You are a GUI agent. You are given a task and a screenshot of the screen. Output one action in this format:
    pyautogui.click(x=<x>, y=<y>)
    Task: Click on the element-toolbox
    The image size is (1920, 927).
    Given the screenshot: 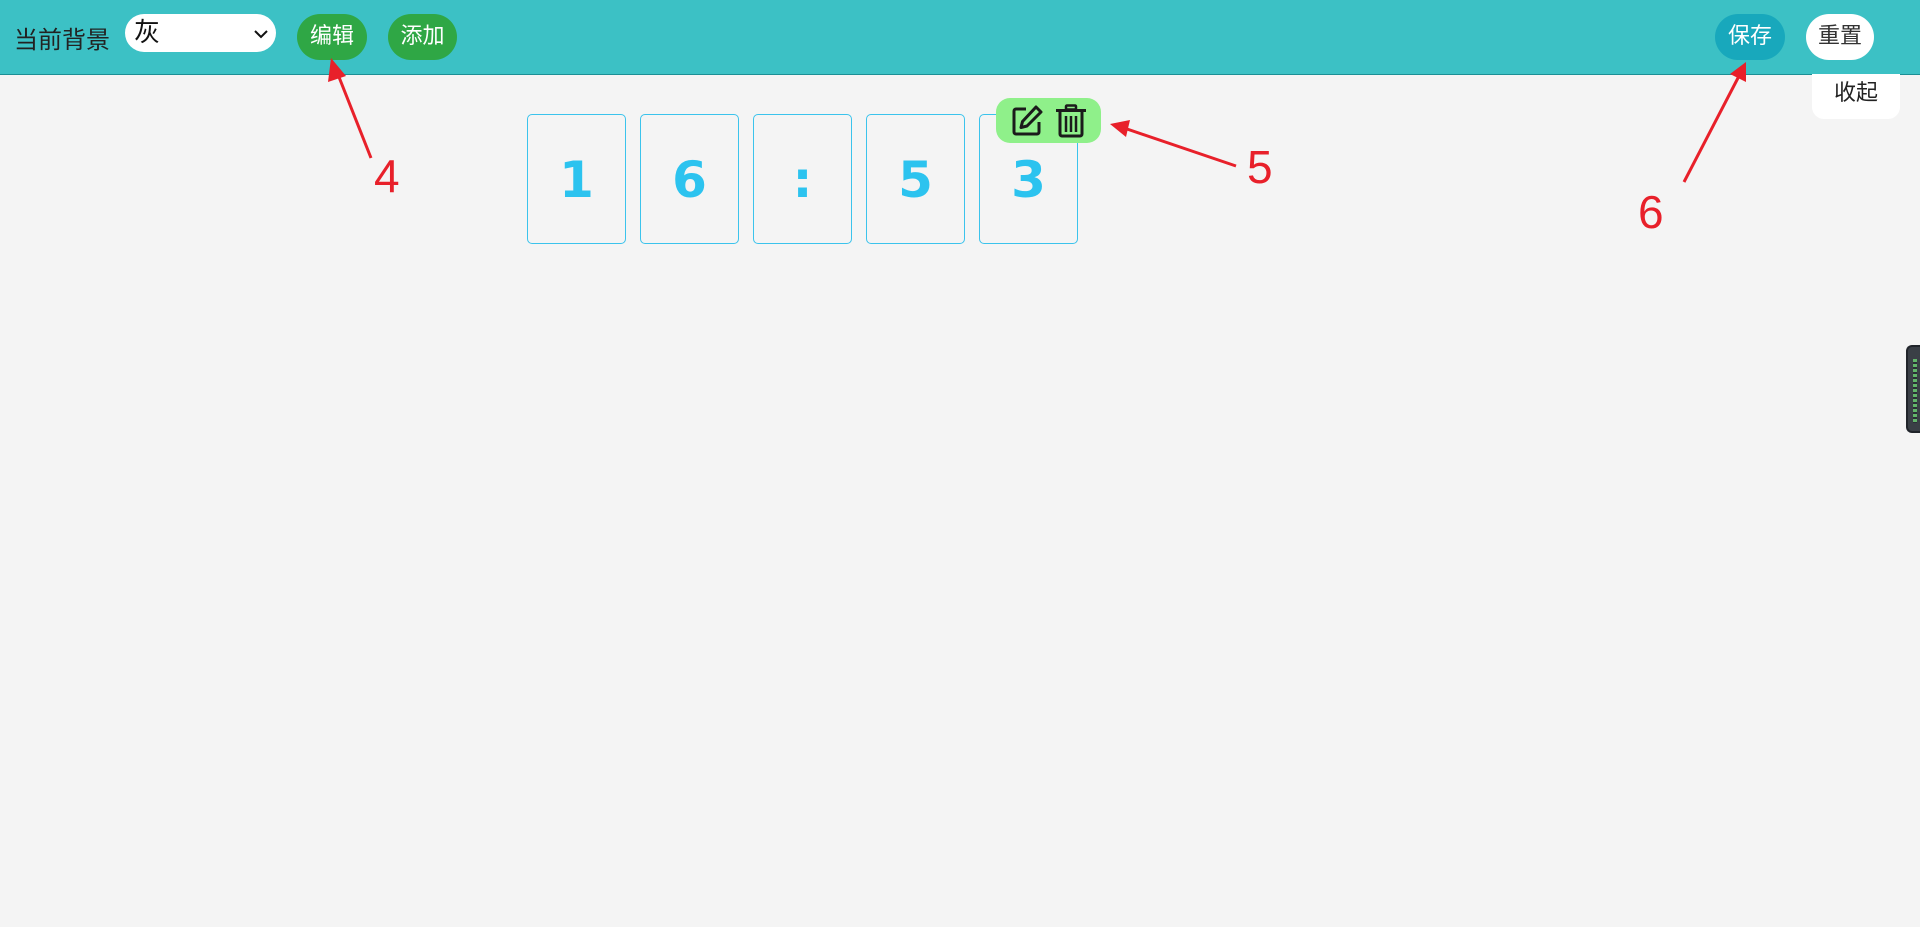 What is the action you would take?
    pyautogui.click(x=1048, y=120)
    